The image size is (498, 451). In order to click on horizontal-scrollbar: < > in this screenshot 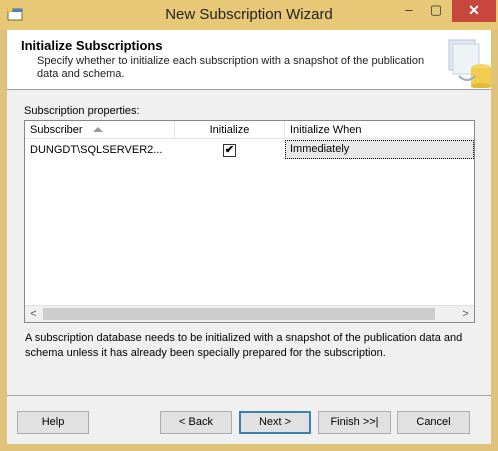, I will do `click(249, 313)`.